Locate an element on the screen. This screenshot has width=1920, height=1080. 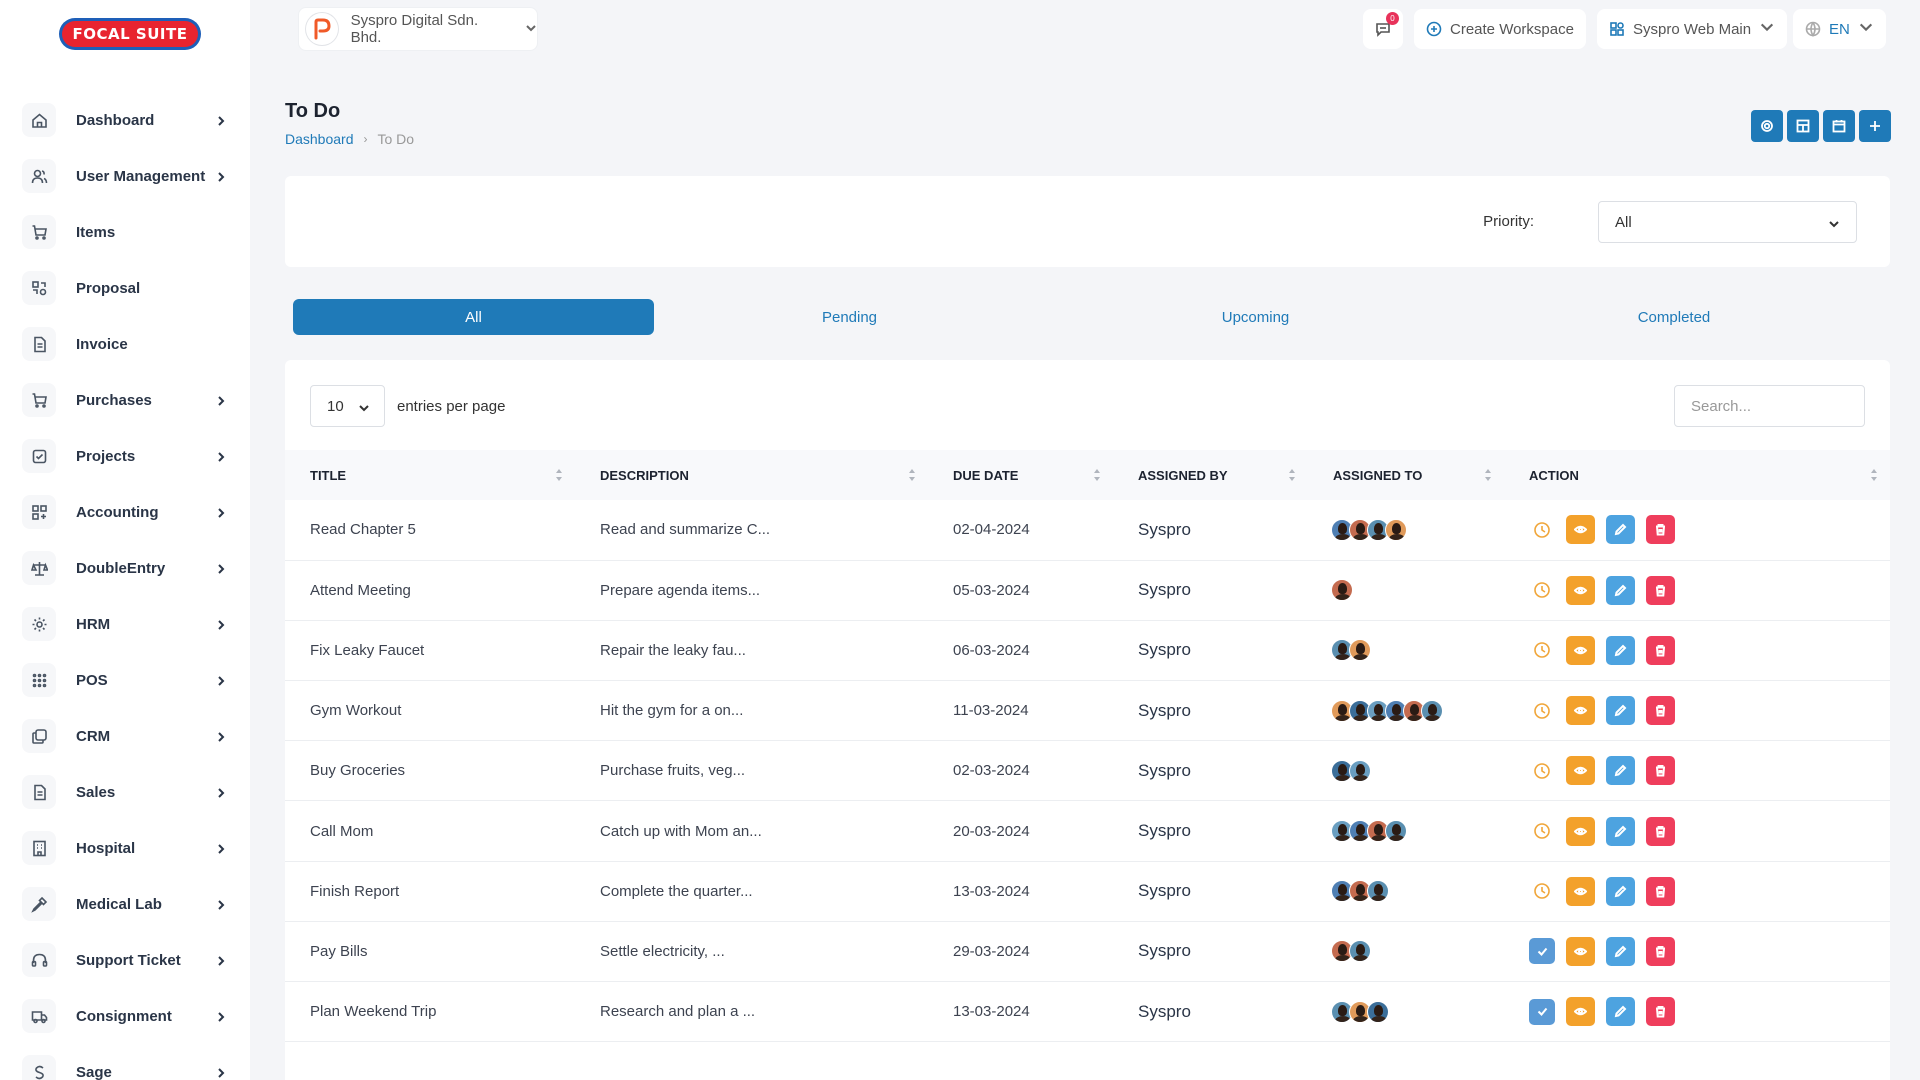
create-workspace-button: Create Workspace is located at coordinates (1500, 29).